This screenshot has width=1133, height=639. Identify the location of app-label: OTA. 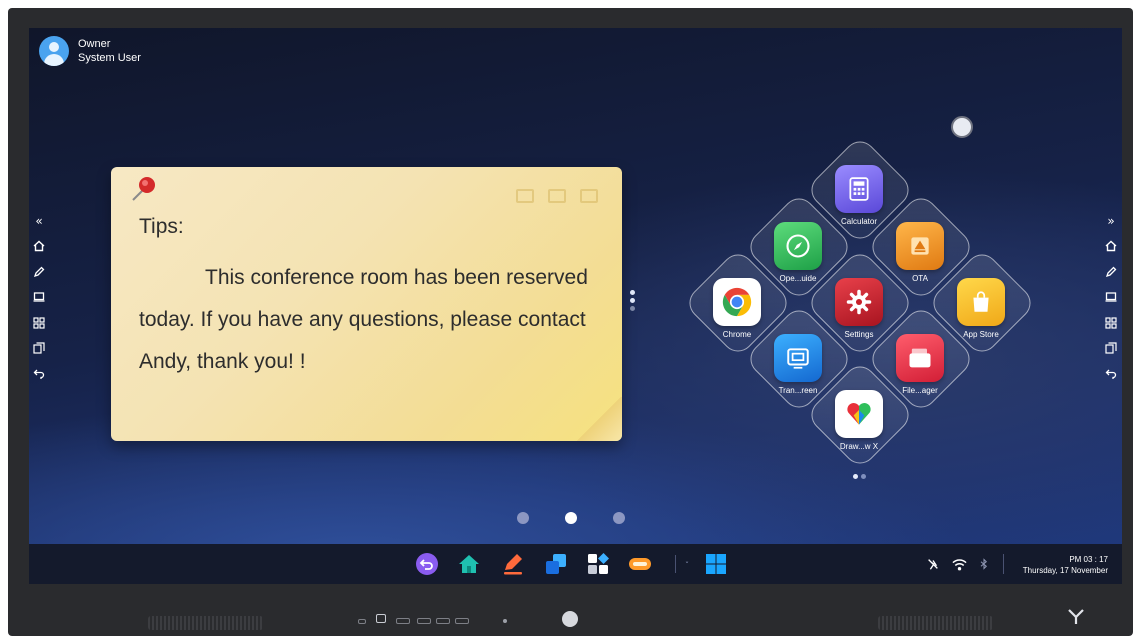
(920, 278).